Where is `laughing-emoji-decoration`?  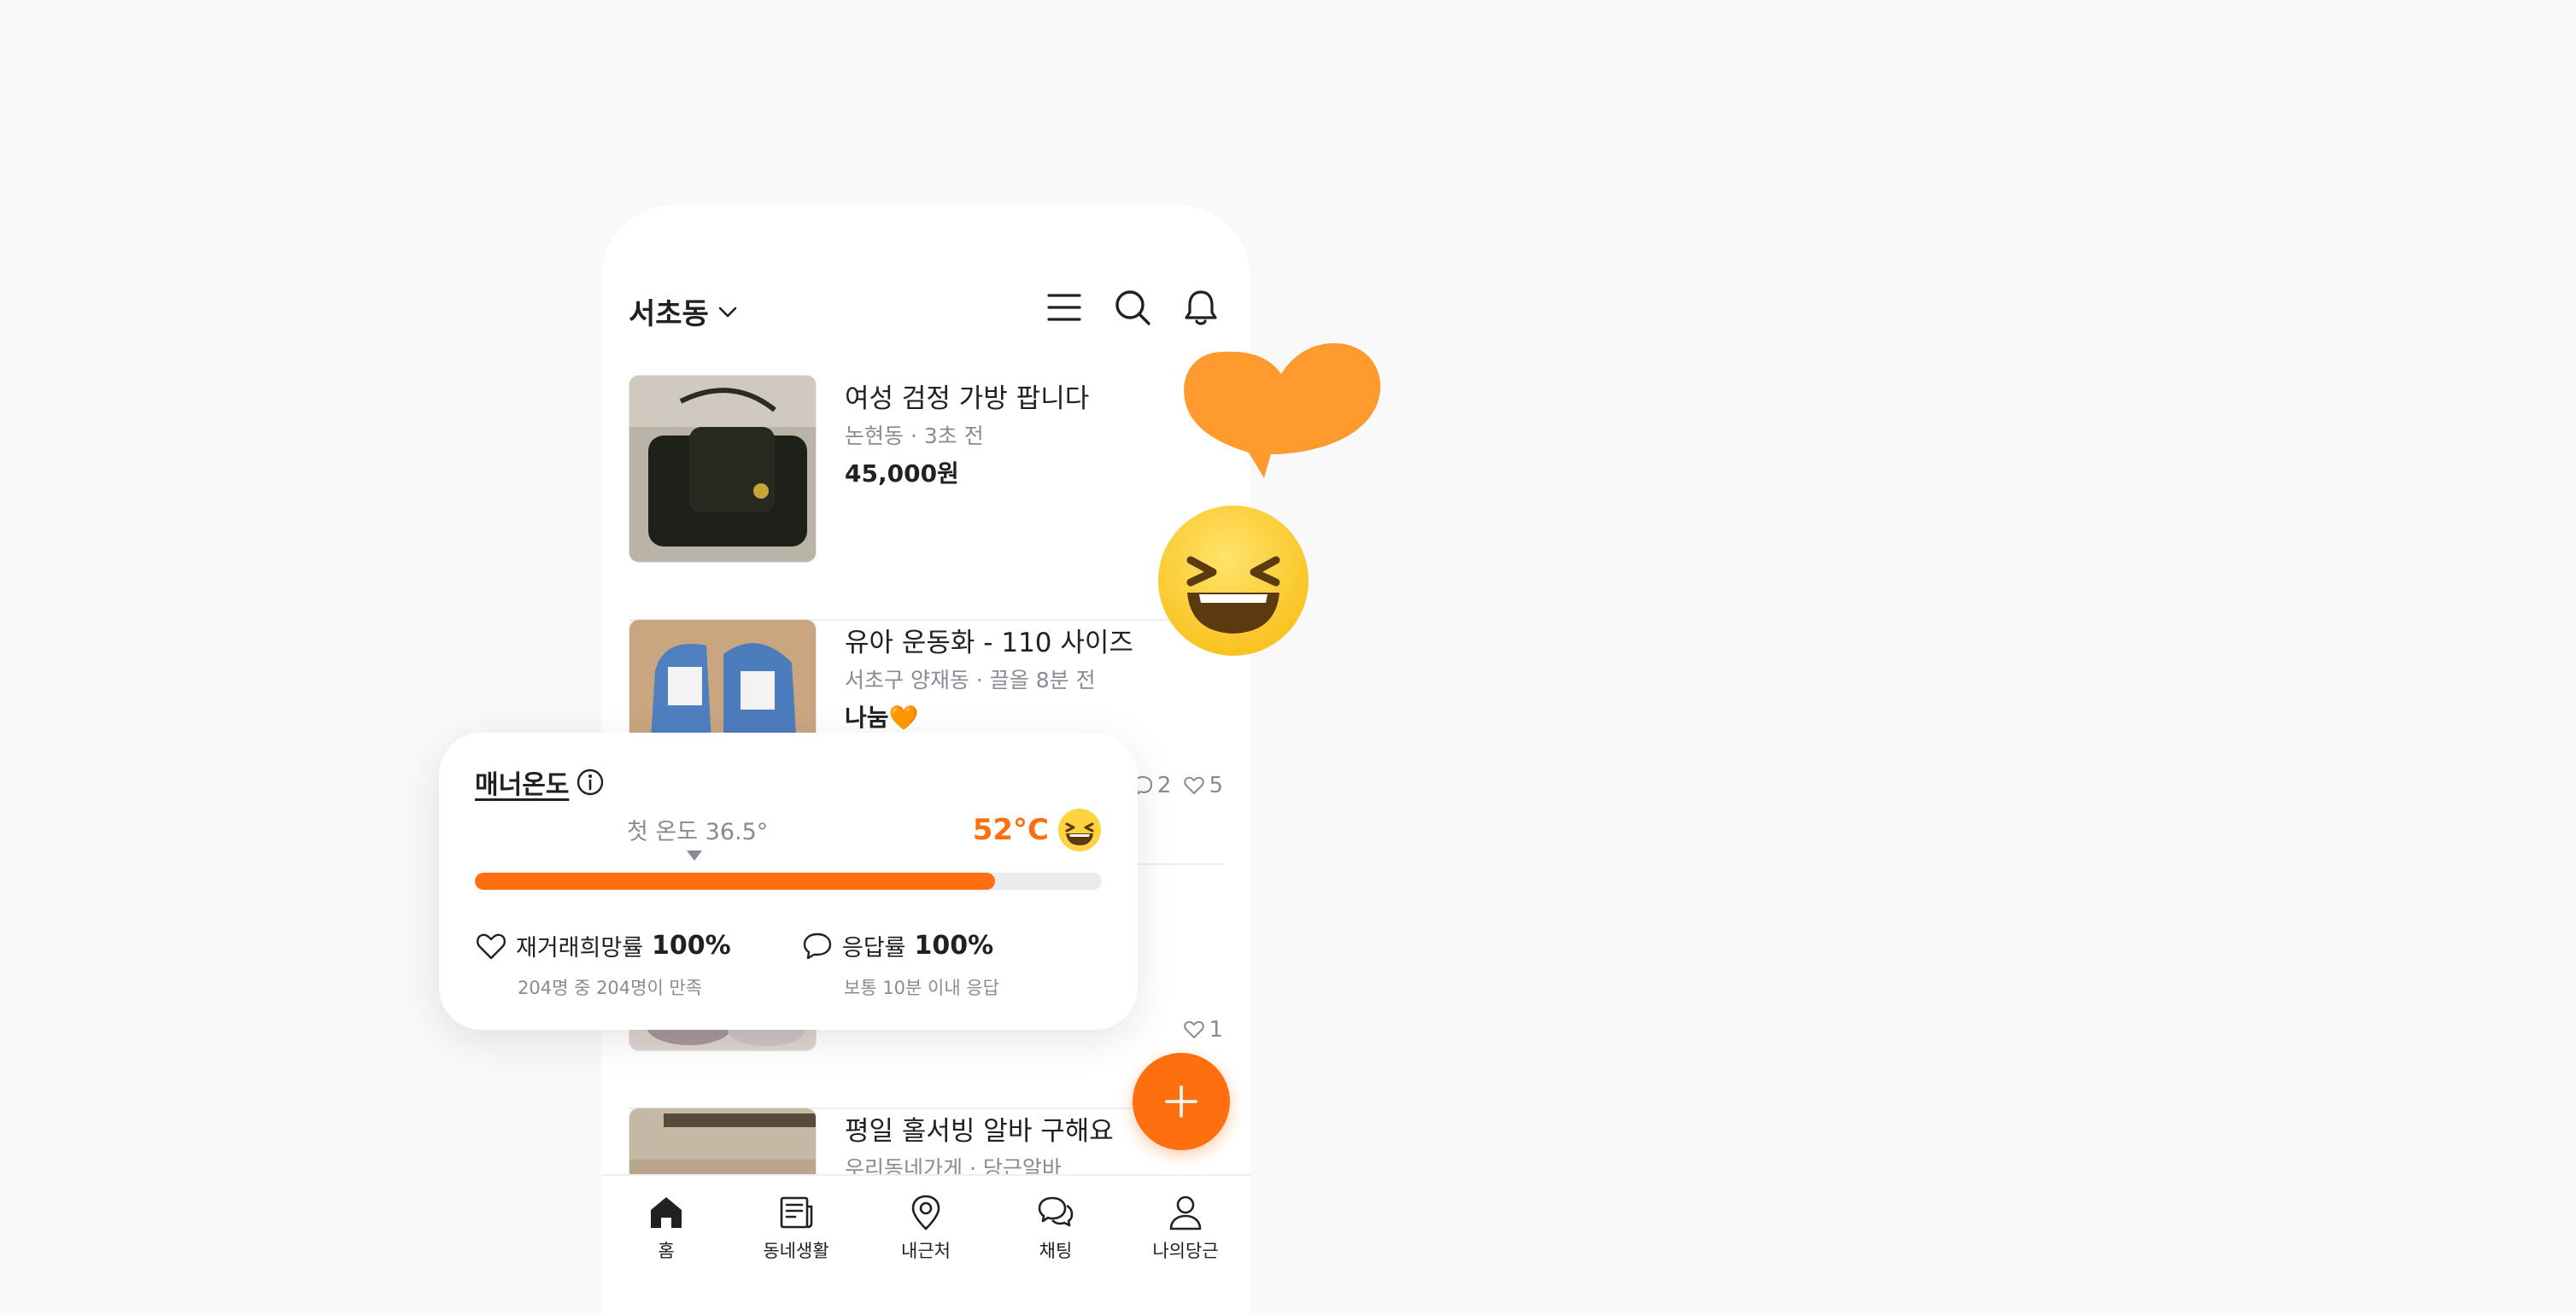
laughing-emoji-decoration is located at coordinates (1233, 581).